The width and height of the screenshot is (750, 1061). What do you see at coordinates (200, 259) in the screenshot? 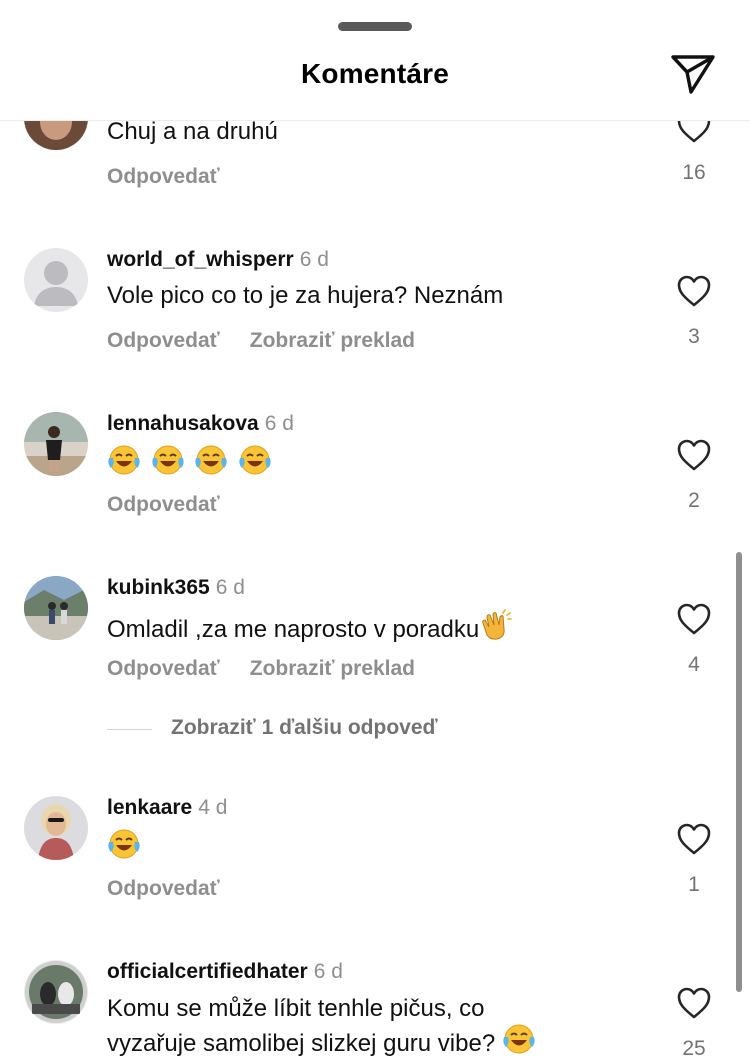
I see `username: world_of_whisperr` at bounding box center [200, 259].